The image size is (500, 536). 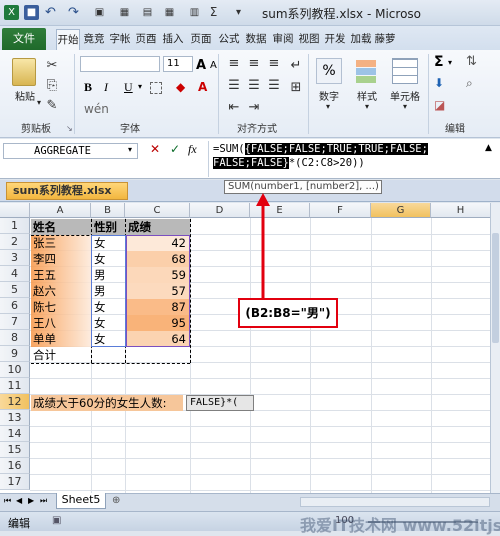 What do you see at coordinates (19, 500) in the screenshot?
I see `prev-sheet-icon: ◀` at bounding box center [19, 500].